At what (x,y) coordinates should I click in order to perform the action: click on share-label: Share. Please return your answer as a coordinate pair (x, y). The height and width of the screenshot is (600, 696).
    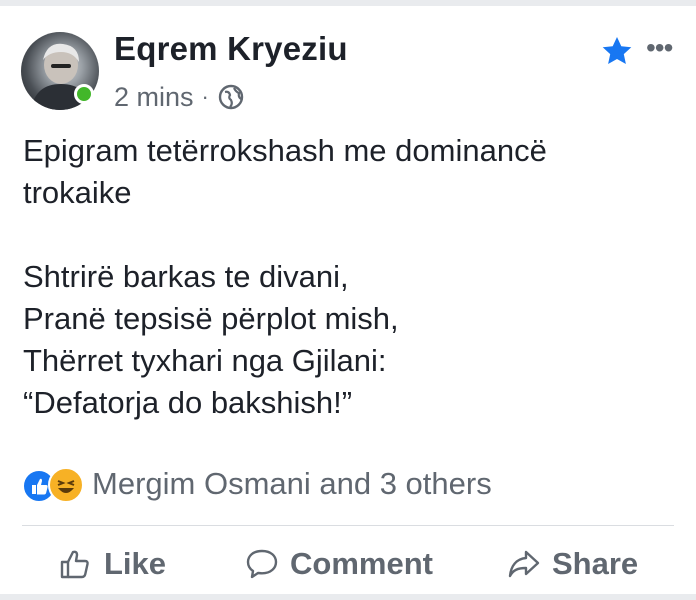
    Looking at the image, I should click on (595, 563).